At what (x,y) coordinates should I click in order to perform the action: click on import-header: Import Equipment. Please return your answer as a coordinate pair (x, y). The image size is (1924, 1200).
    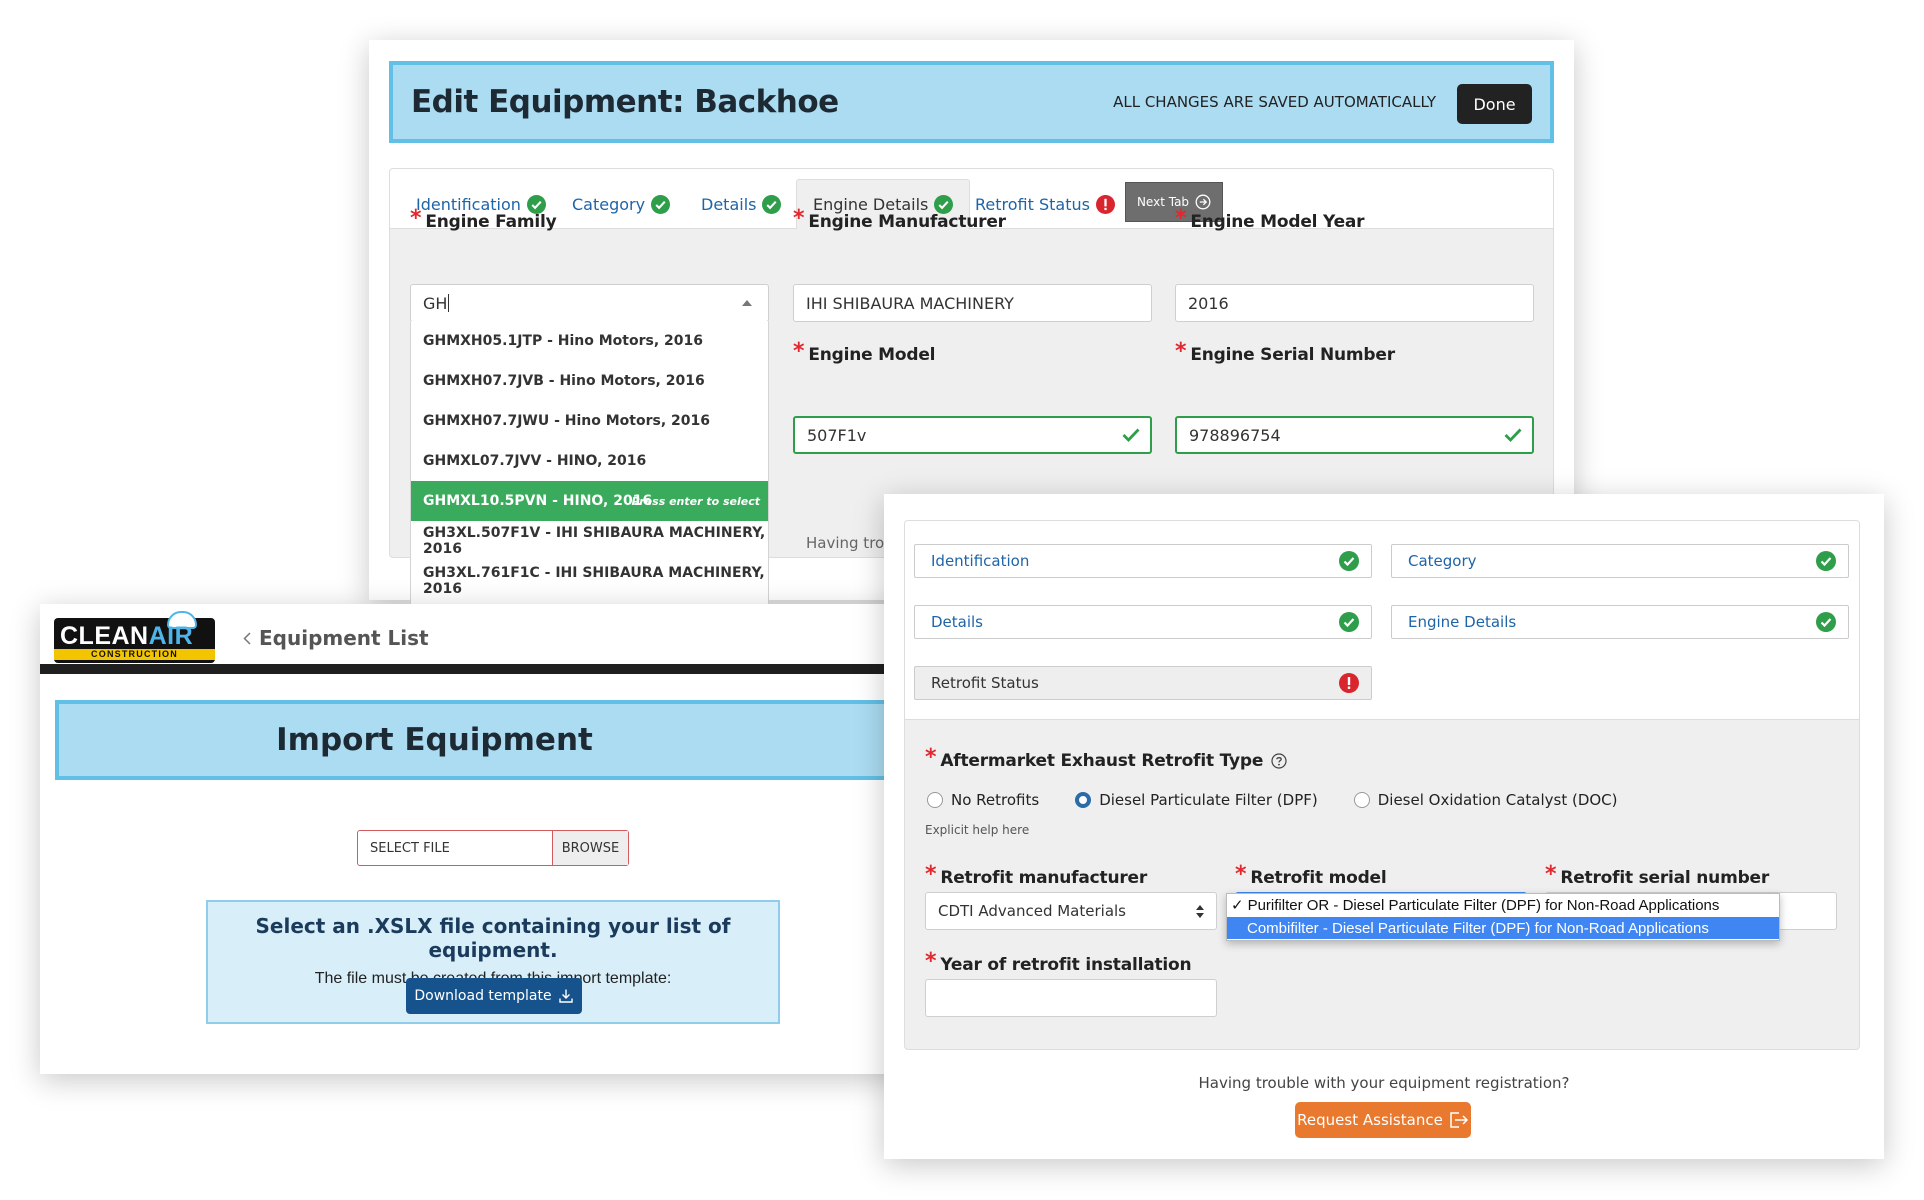
    Looking at the image, I should click on (487, 740).